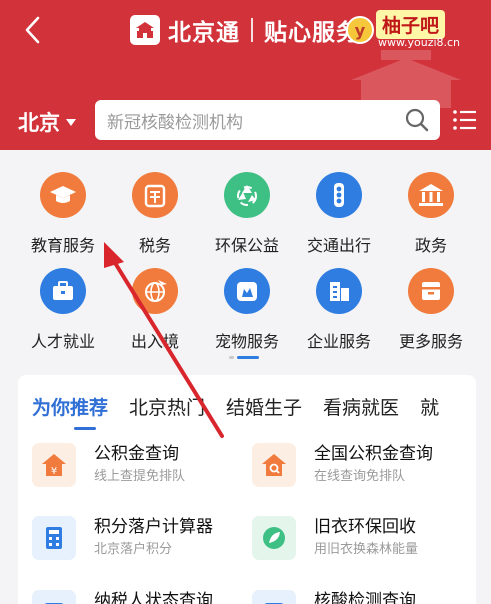 This screenshot has height=604, width=491. What do you see at coordinates (365, 597) in the screenshot?
I see `service-title: 核酸检测查询` at bounding box center [365, 597].